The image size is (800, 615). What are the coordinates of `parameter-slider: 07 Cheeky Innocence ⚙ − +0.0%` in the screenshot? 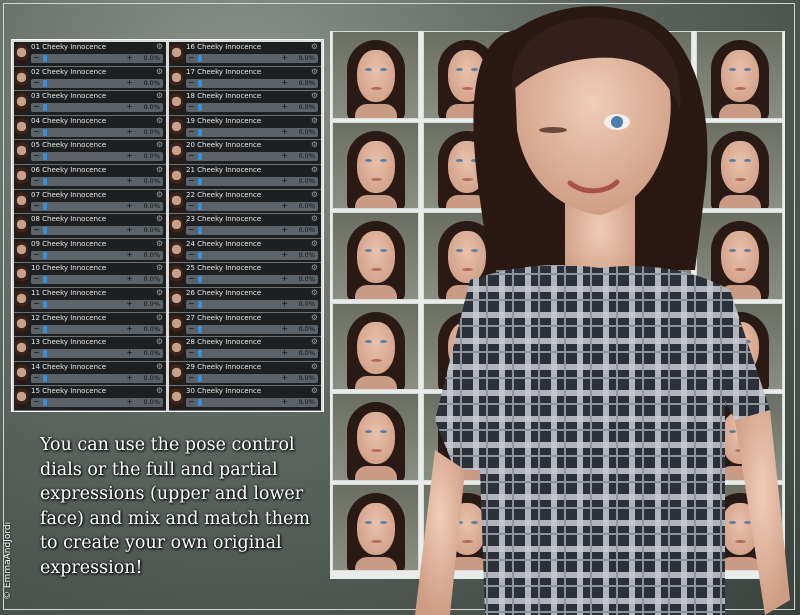 It's located at (90, 202).